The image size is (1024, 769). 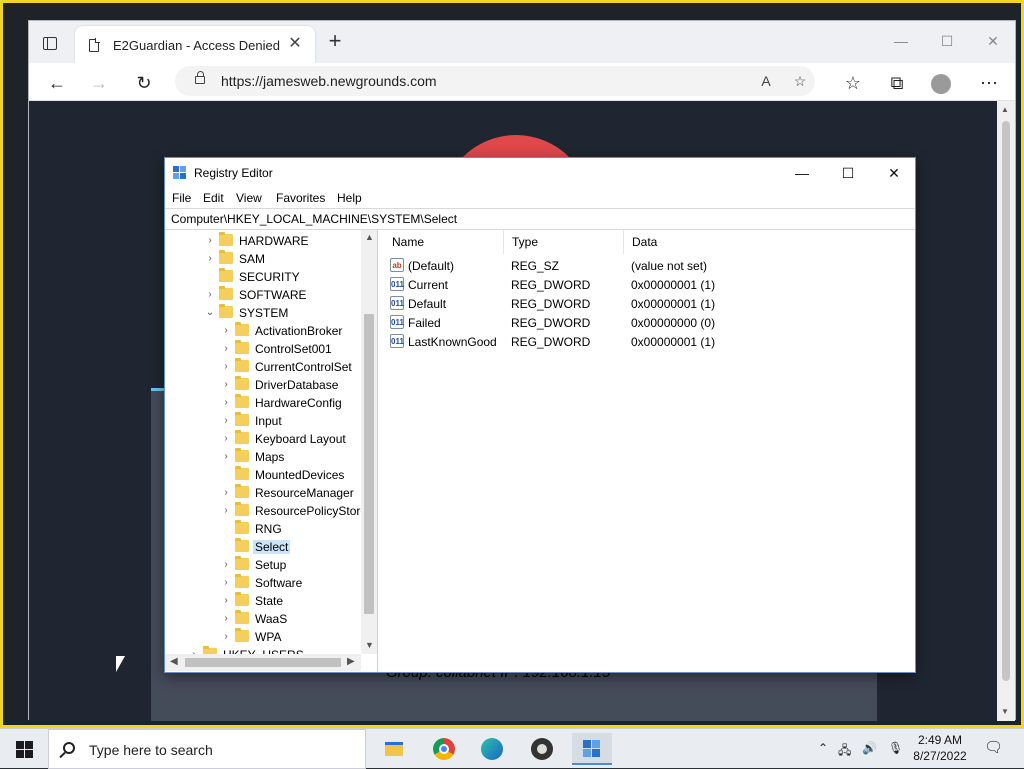 I want to click on scroll-up-icon: ▲, so click(x=1005, y=109).